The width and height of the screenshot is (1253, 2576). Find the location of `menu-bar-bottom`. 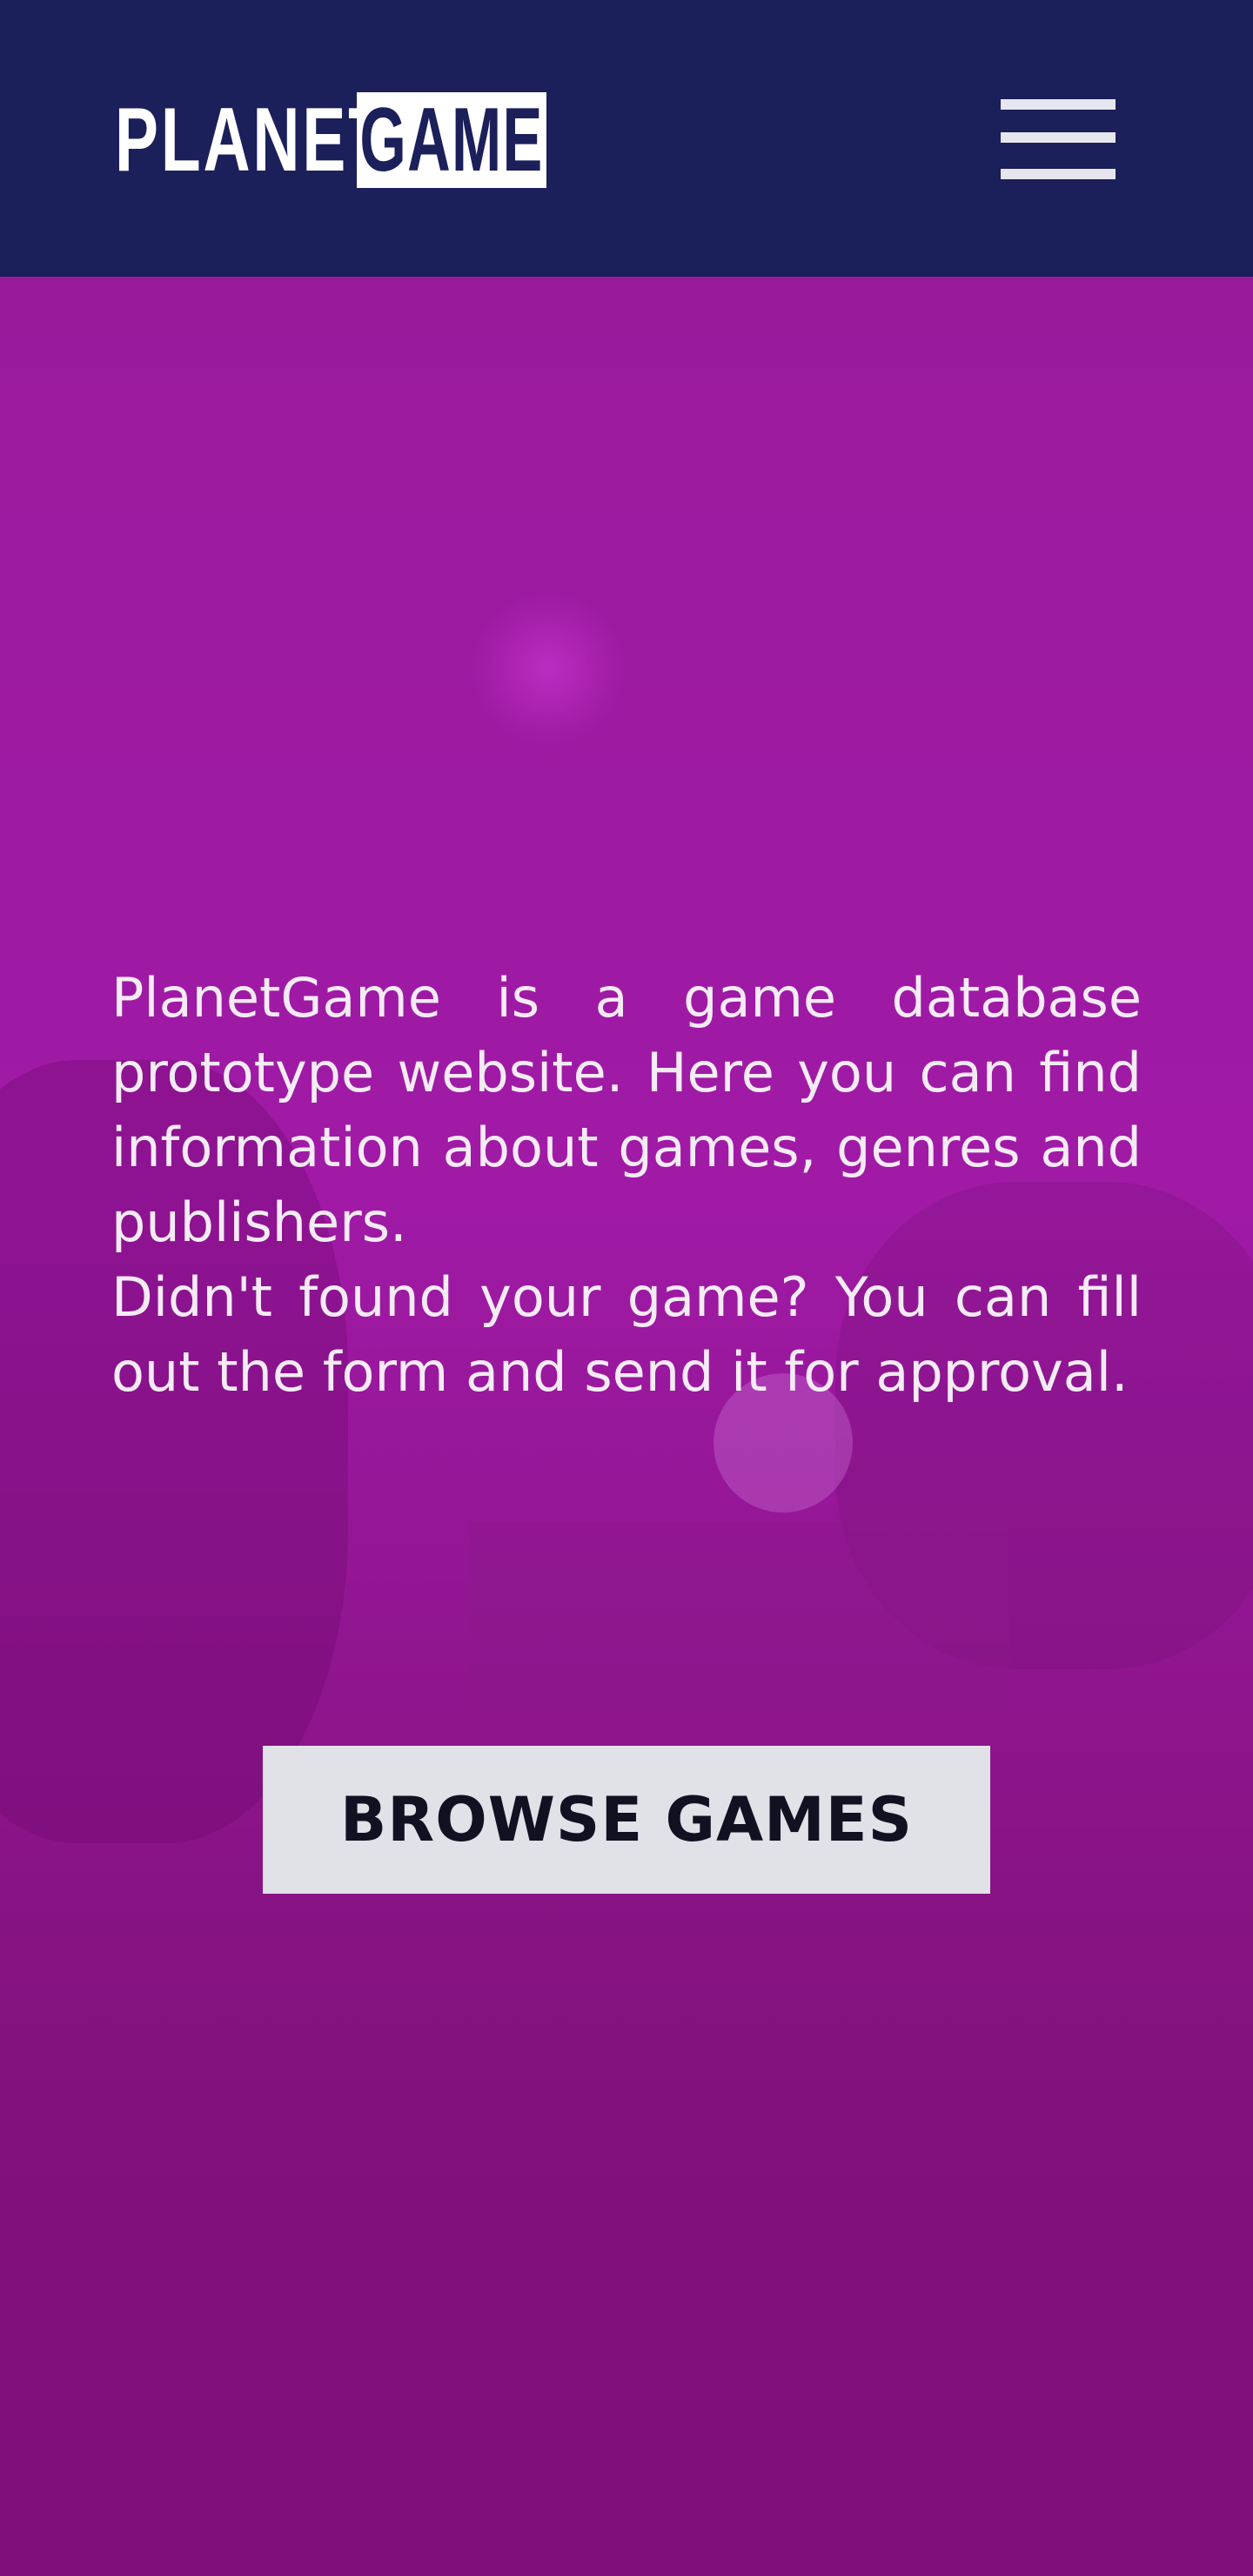

menu-bar-bottom is located at coordinates (1058, 174).